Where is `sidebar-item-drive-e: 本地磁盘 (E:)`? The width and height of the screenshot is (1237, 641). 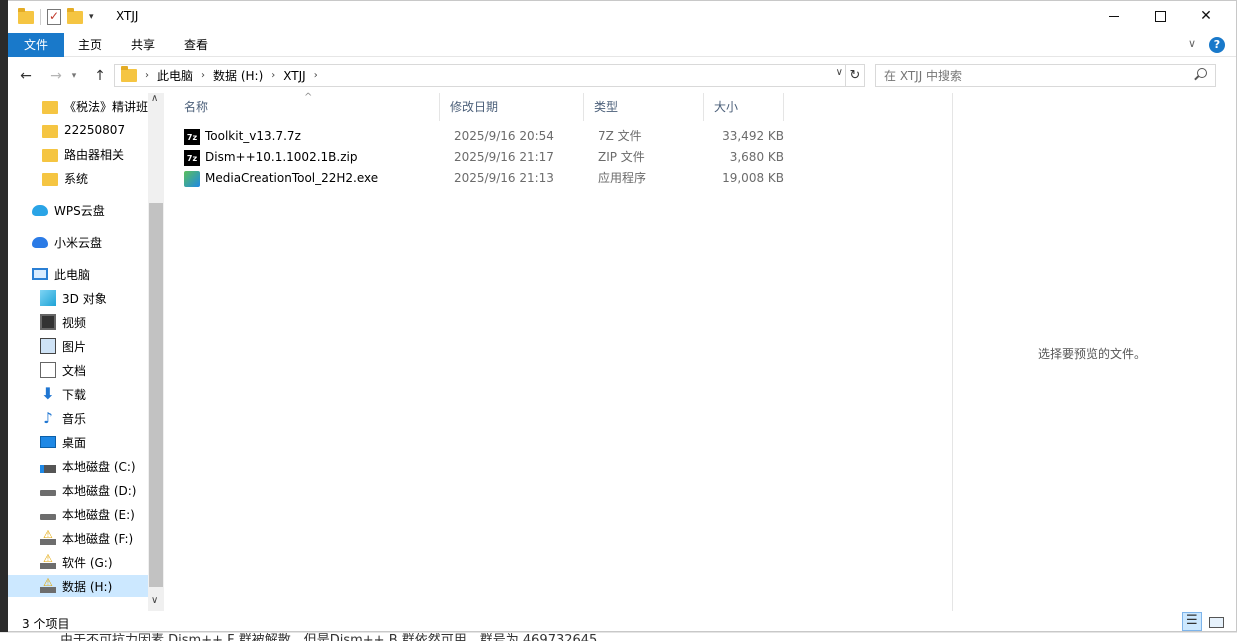 sidebar-item-drive-e: 本地磁盘 (E:) is located at coordinates (102, 514).